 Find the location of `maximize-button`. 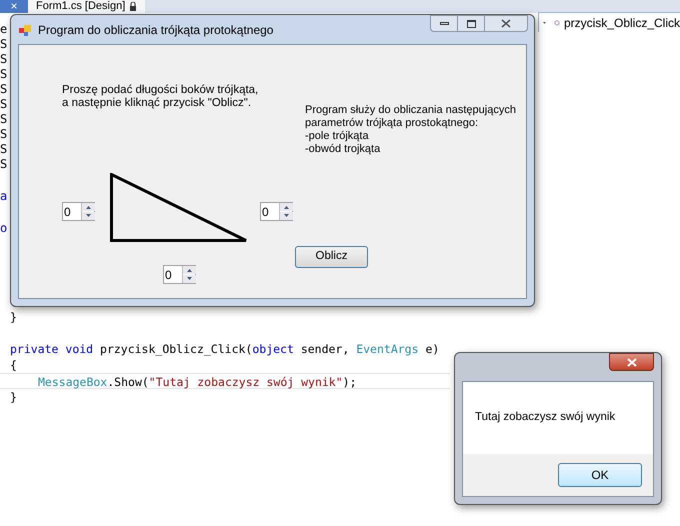

maximize-button is located at coordinates (471, 23).